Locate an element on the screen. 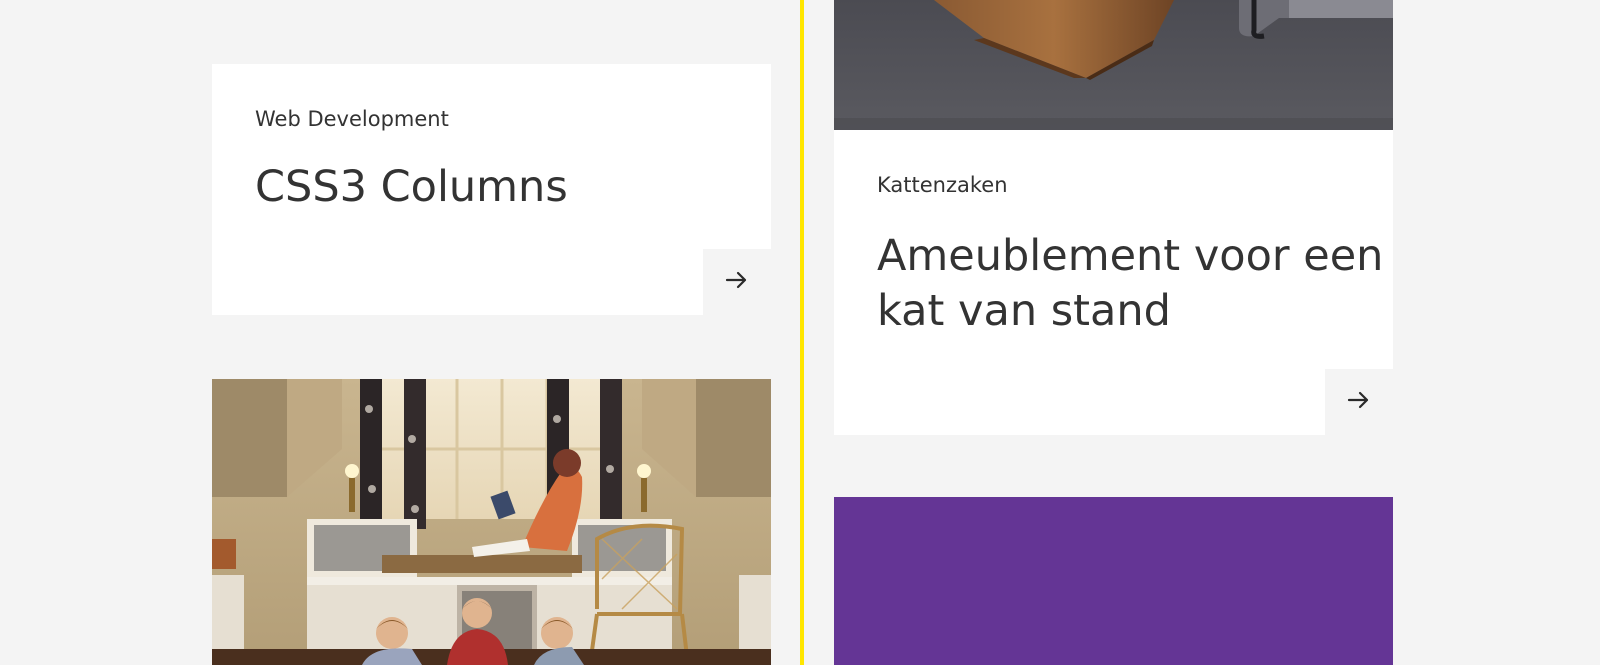 The image size is (1600, 665). card-title: CSS3 Columns is located at coordinates (411, 187).